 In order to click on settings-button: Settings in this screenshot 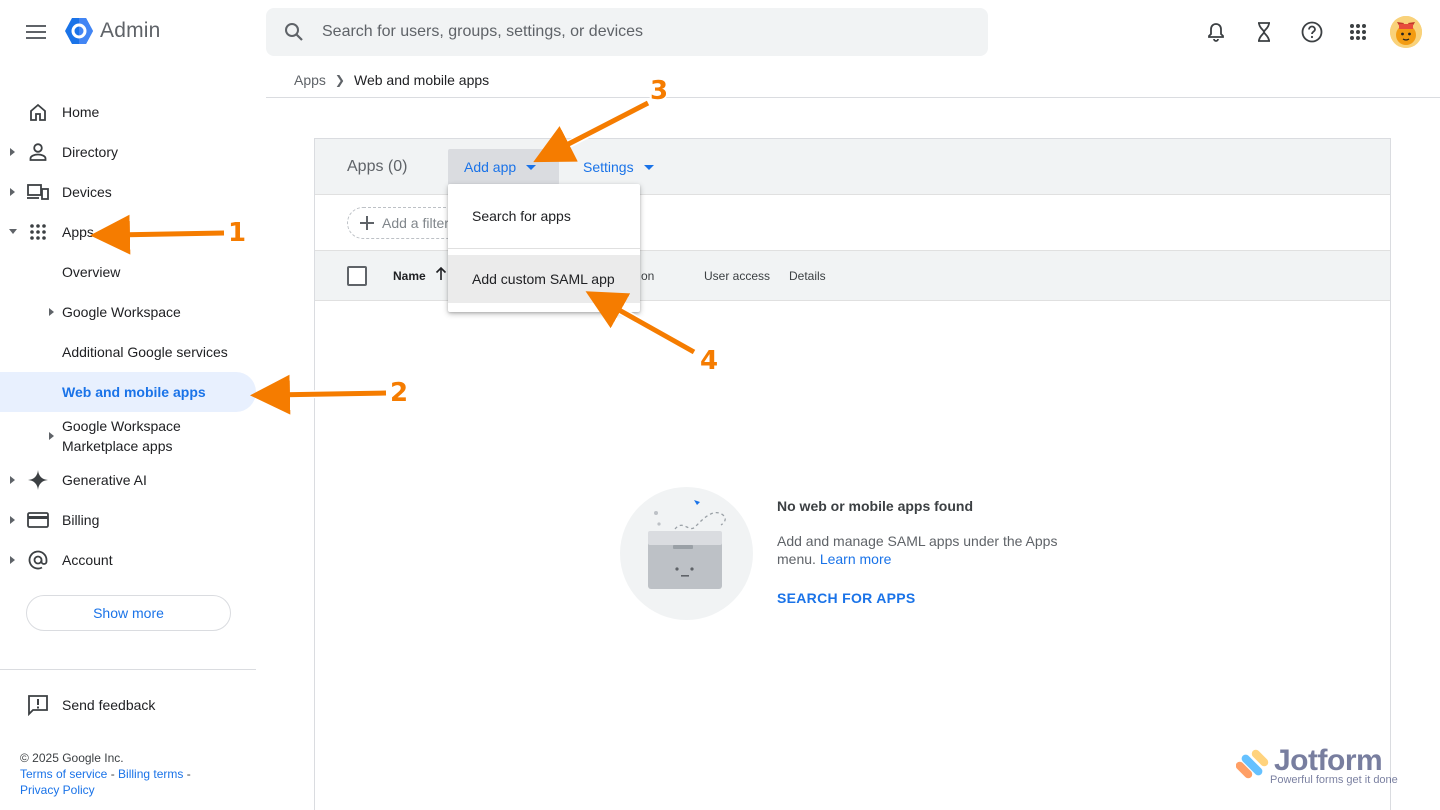, I will do `click(618, 167)`.